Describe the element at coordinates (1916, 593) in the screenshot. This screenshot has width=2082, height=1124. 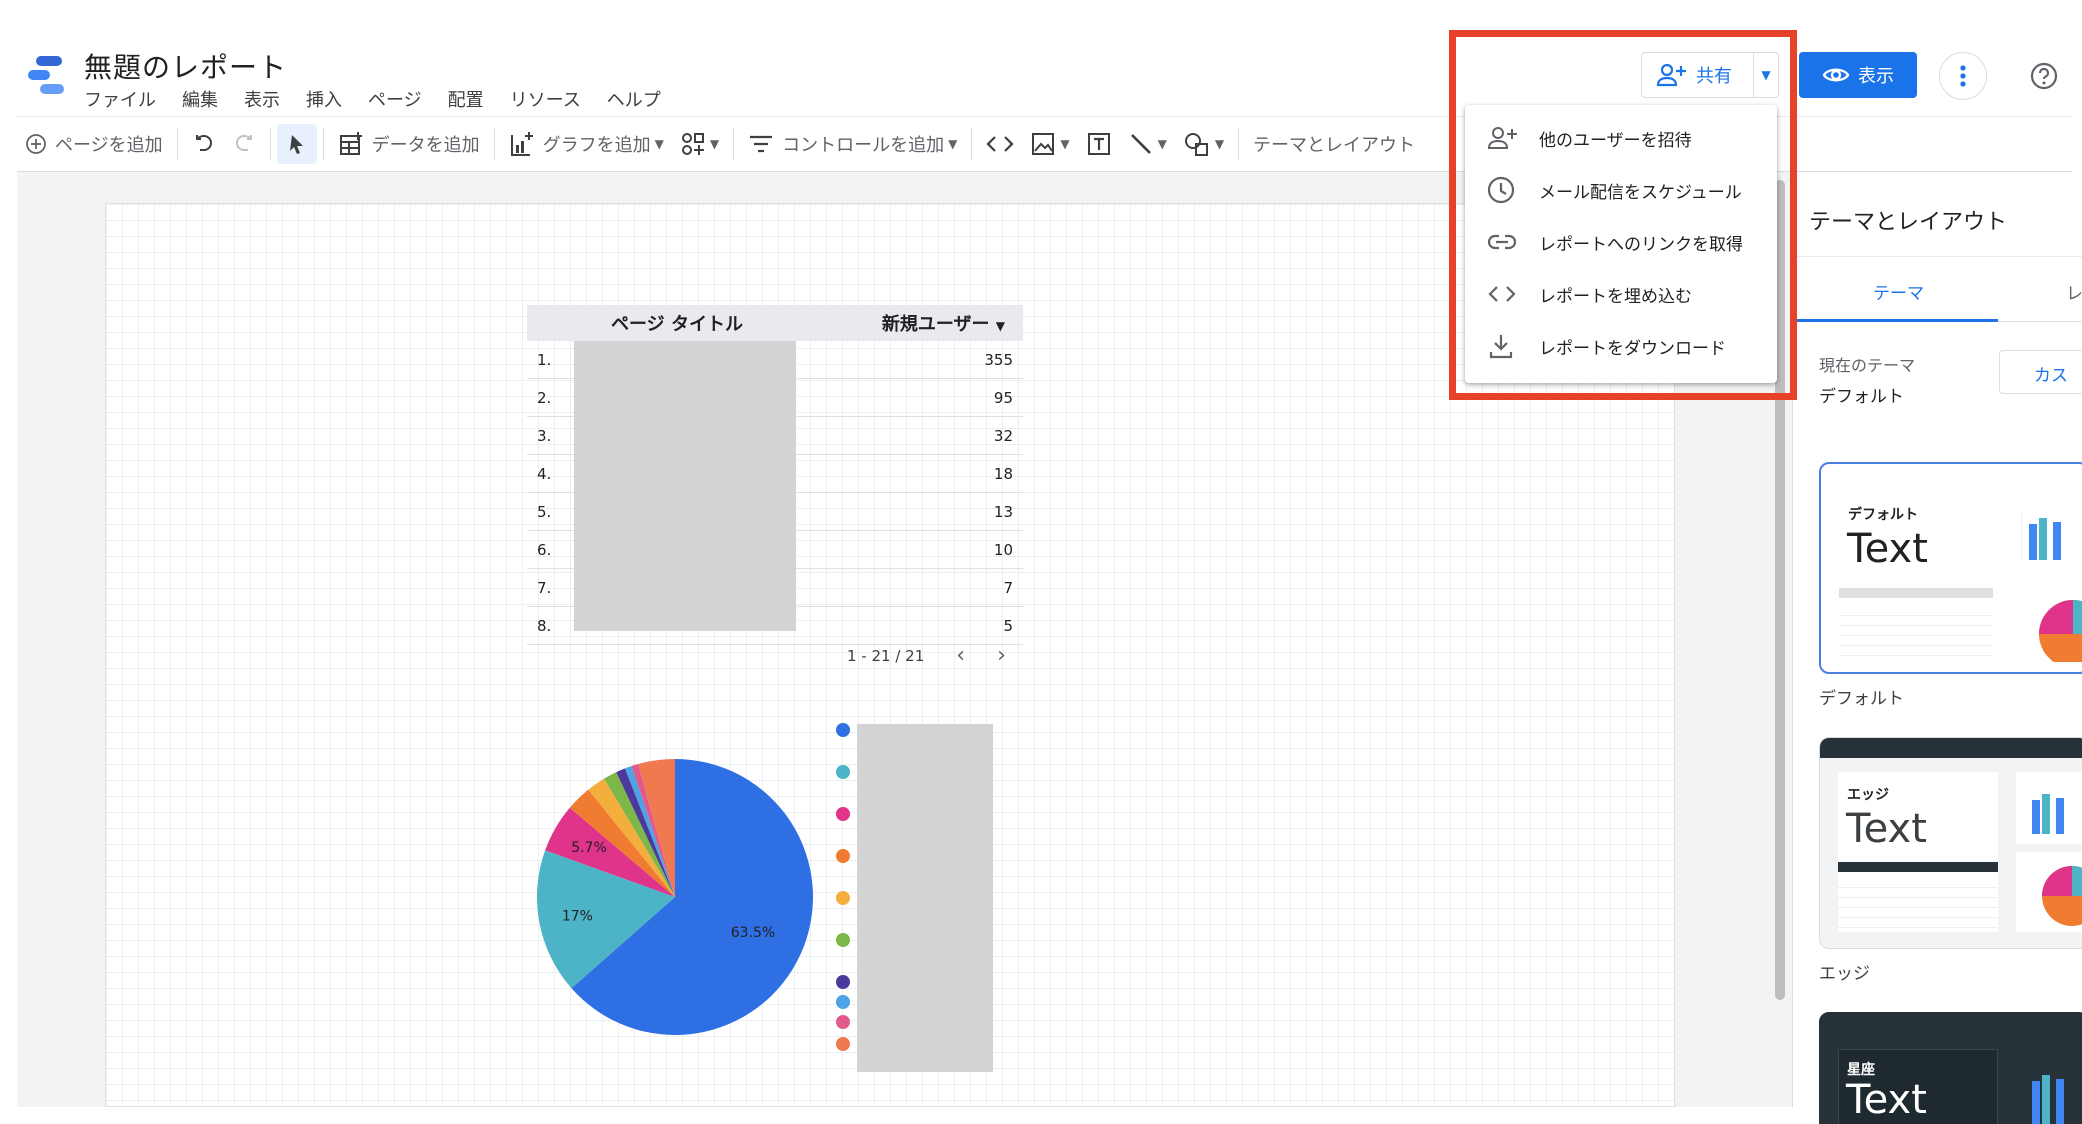
I see `theme-sample-bar` at that location.